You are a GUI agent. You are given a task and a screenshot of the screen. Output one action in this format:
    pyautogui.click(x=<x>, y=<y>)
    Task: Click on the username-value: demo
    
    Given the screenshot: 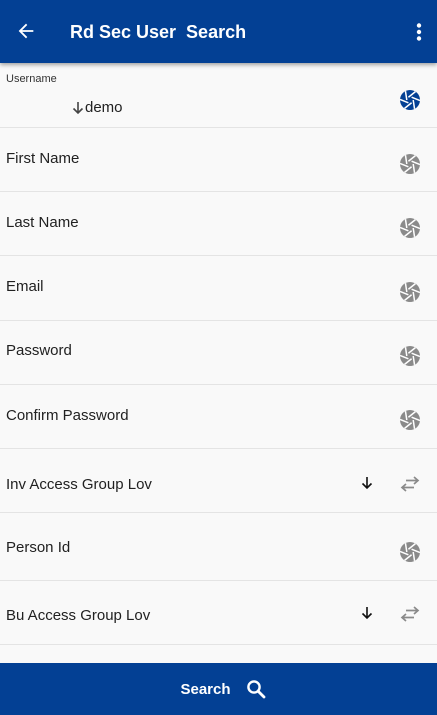 What is the action you would take?
    pyautogui.click(x=104, y=107)
    